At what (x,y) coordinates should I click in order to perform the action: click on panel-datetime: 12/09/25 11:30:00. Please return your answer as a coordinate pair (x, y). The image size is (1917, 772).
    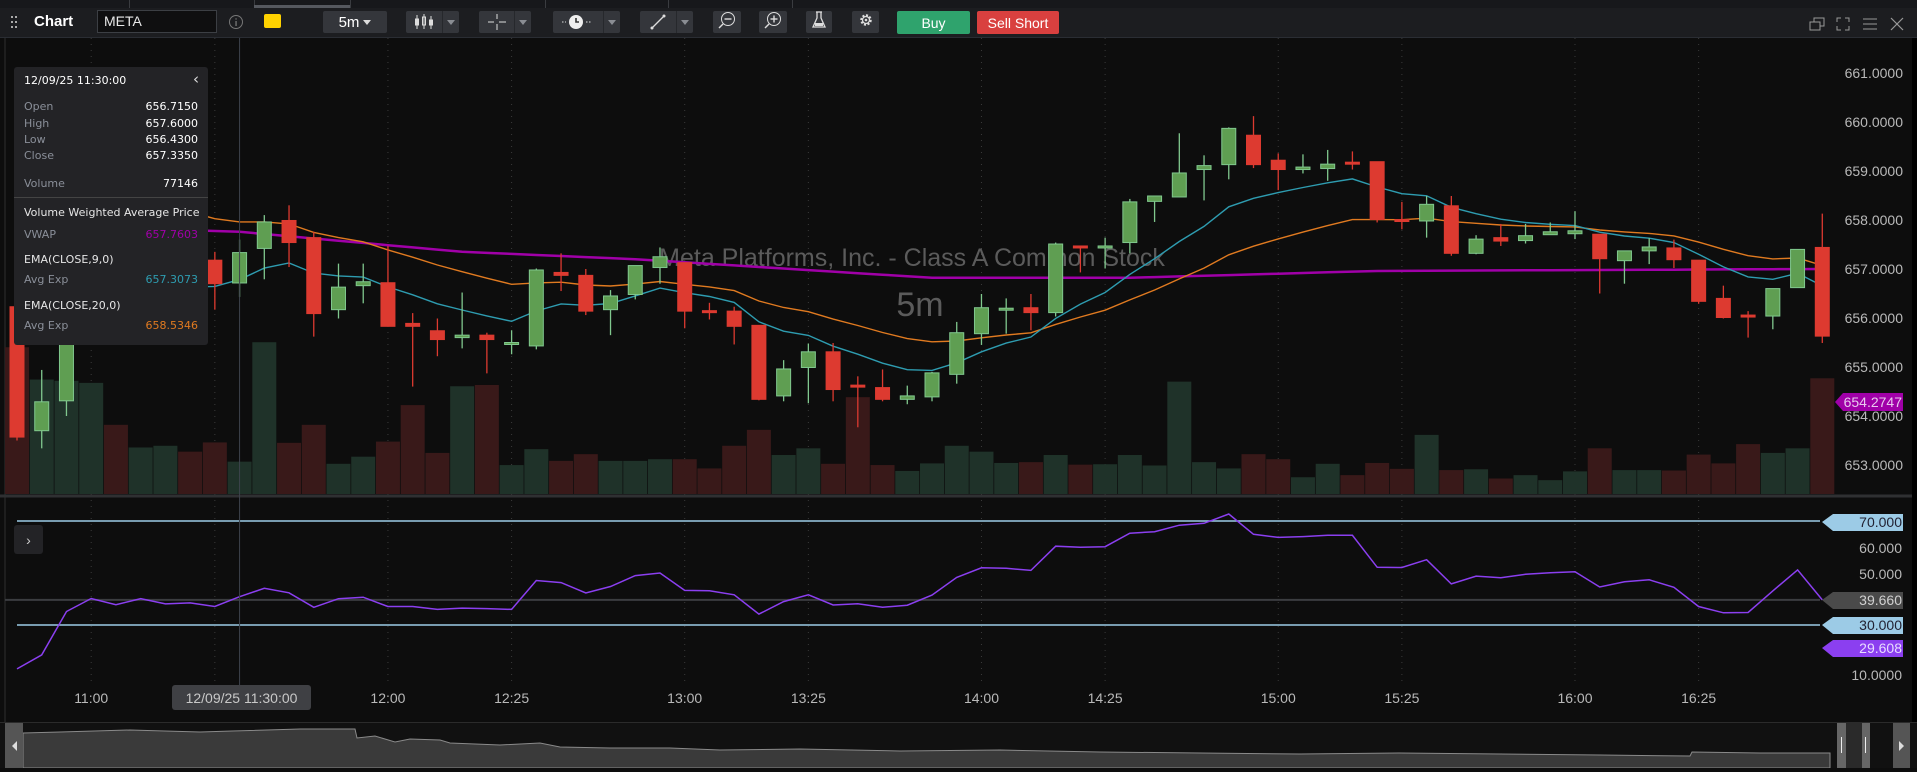
    Looking at the image, I should click on (75, 80).